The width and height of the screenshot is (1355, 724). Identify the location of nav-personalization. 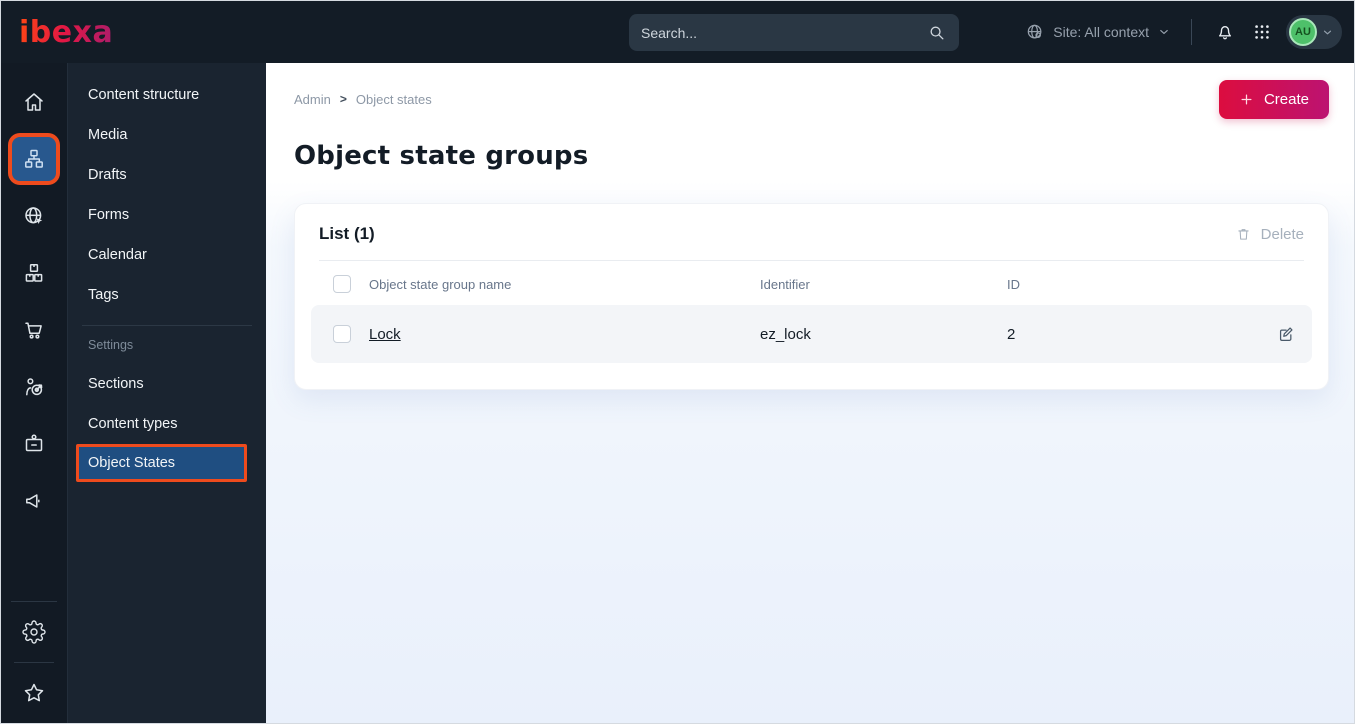
(34, 386).